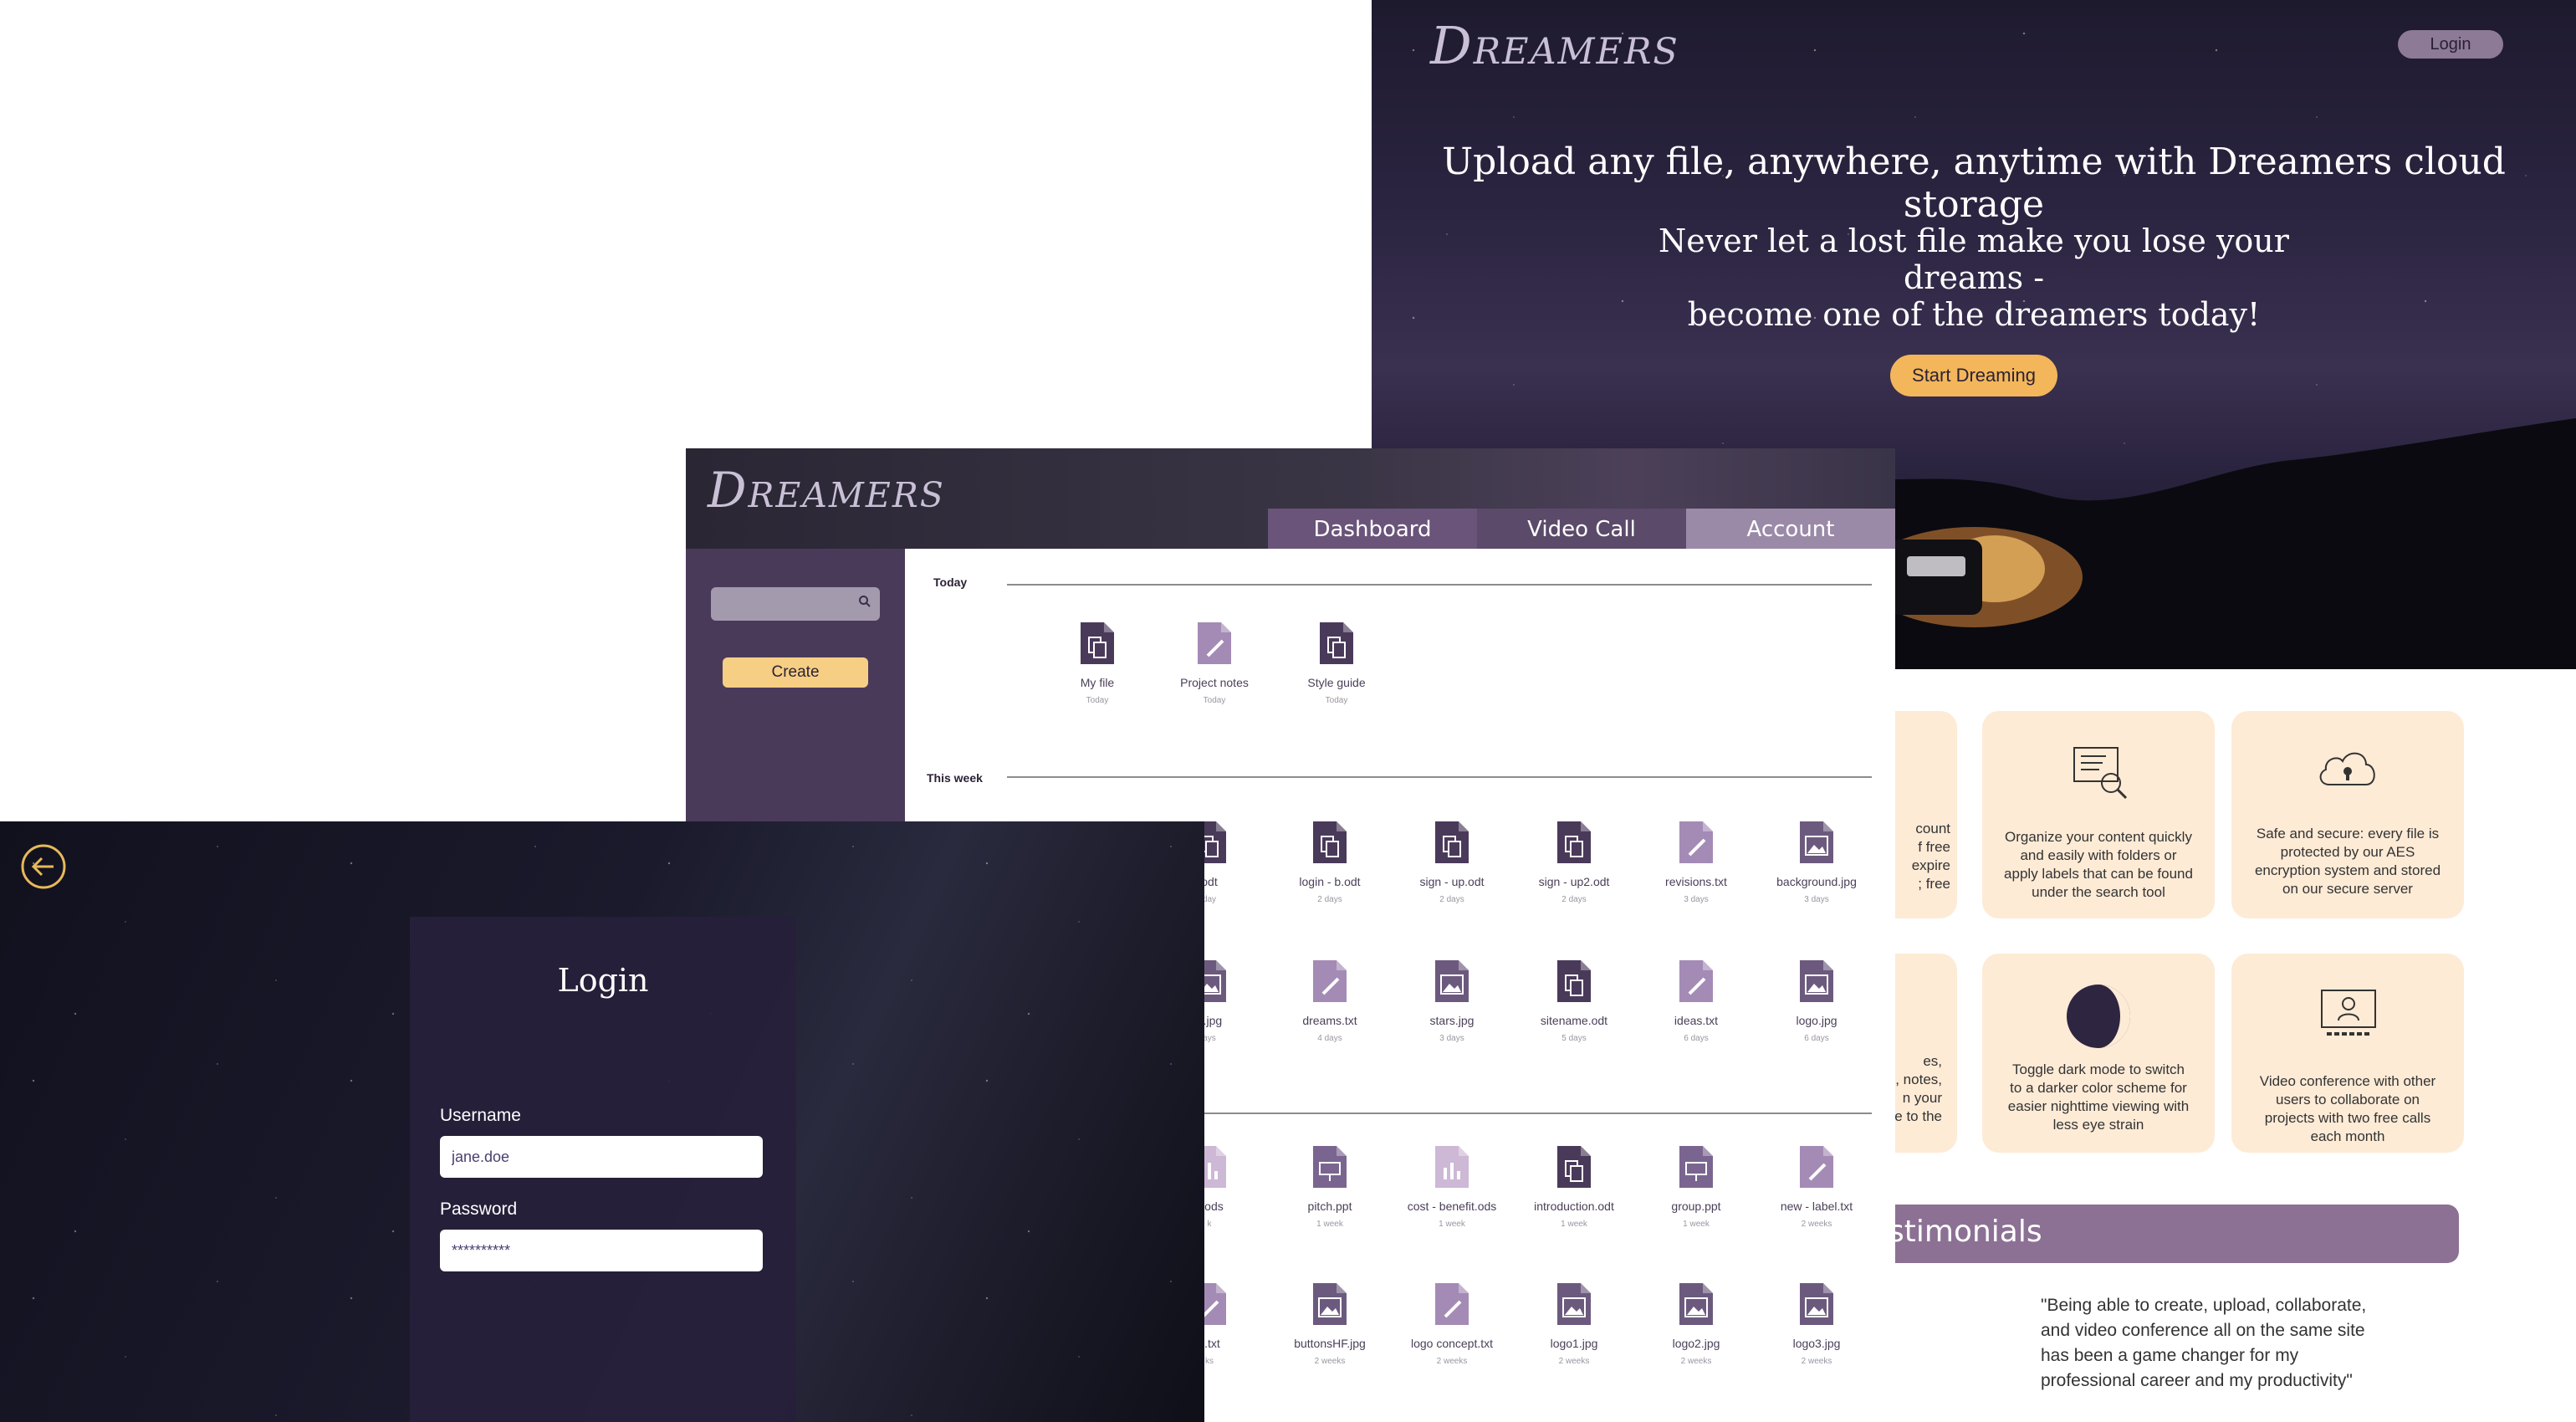 The image size is (2576, 1422). Describe the element at coordinates (864, 601) in the screenshot. I see `search-icon` at that location.